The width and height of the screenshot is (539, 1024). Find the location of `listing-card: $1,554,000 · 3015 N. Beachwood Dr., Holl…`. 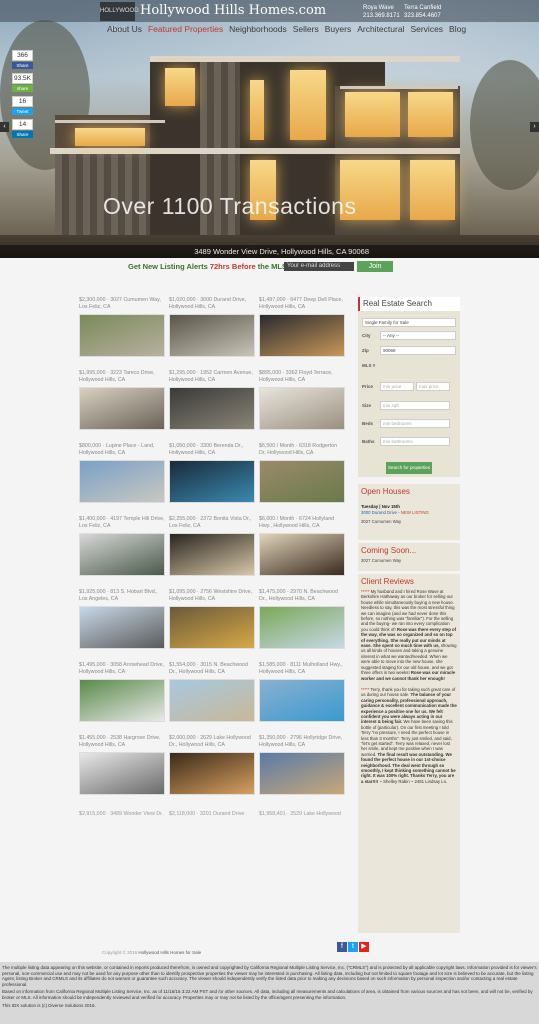

listing-card: $1,554,000 · 3015 N. Beachwood Dr., Holl… is located at coordinates (212, 692).